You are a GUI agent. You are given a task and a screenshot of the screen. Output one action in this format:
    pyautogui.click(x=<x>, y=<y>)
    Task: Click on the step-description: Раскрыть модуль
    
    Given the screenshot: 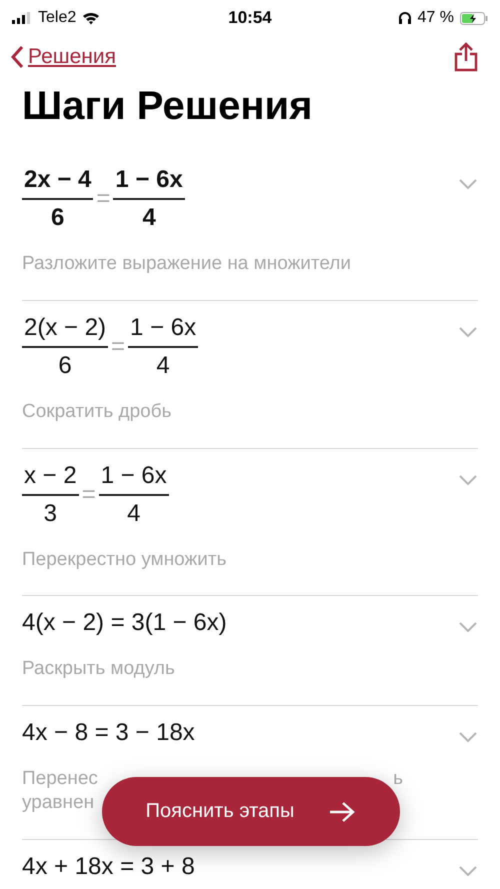 What is the action you would take?
    pyautogui.click(x=98, y=669)
    